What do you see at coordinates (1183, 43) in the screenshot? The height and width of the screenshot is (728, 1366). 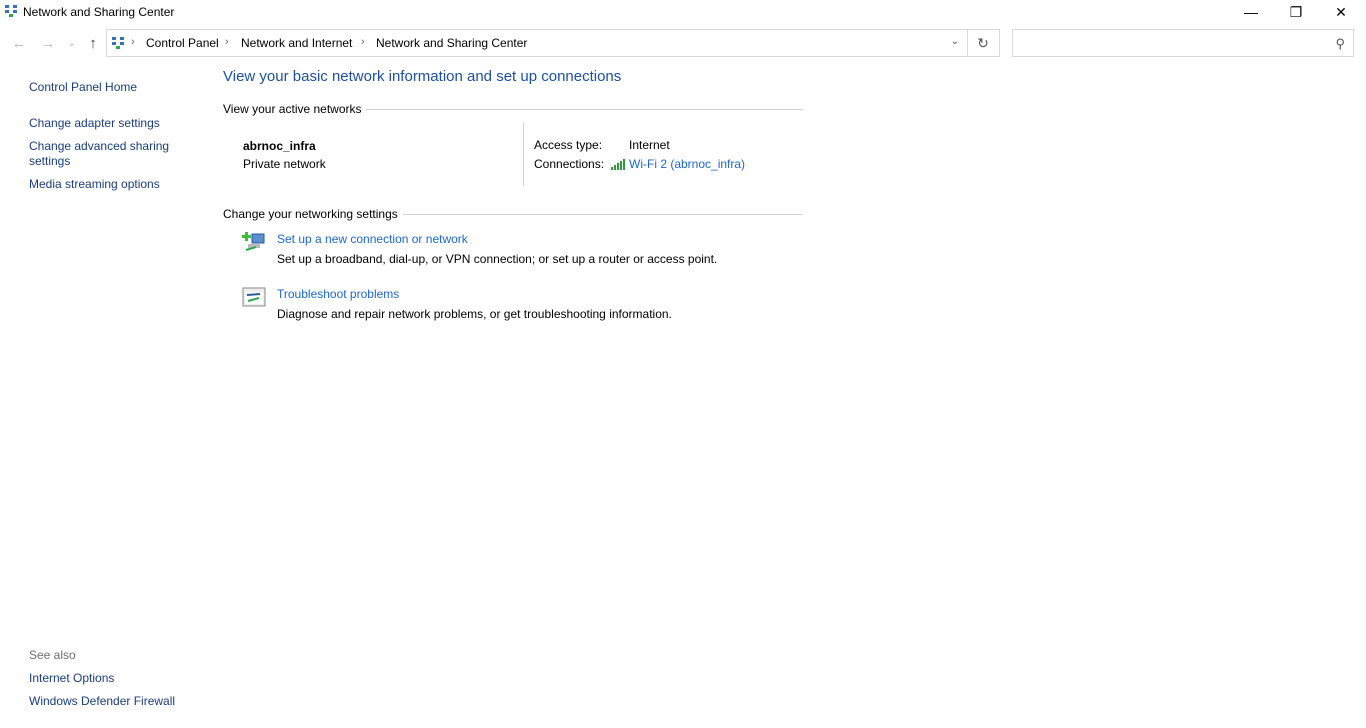 I see `search-input: ⚲` at bounding box center [1183, 43].